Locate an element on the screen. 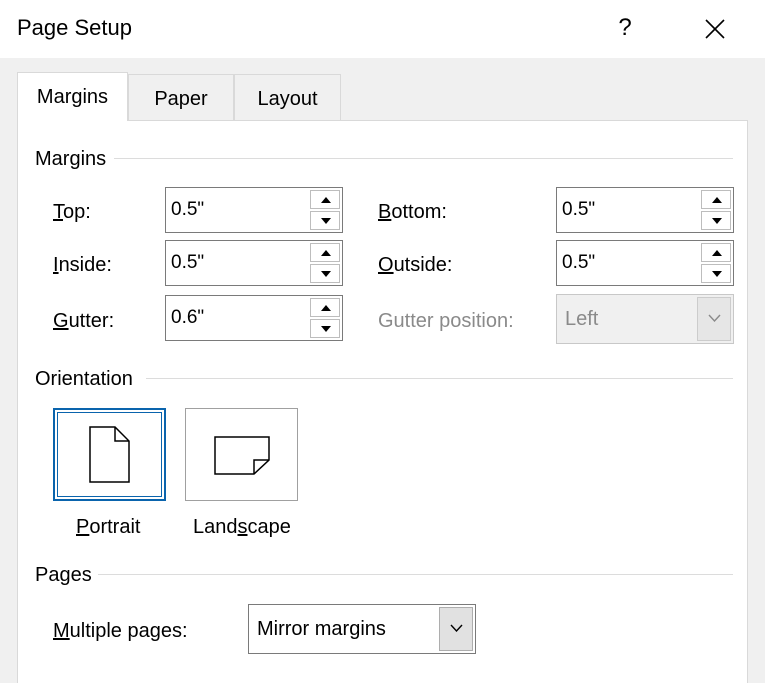 The image size is (765, 683). portrait-page-icon is located at coordinates (109, 454).